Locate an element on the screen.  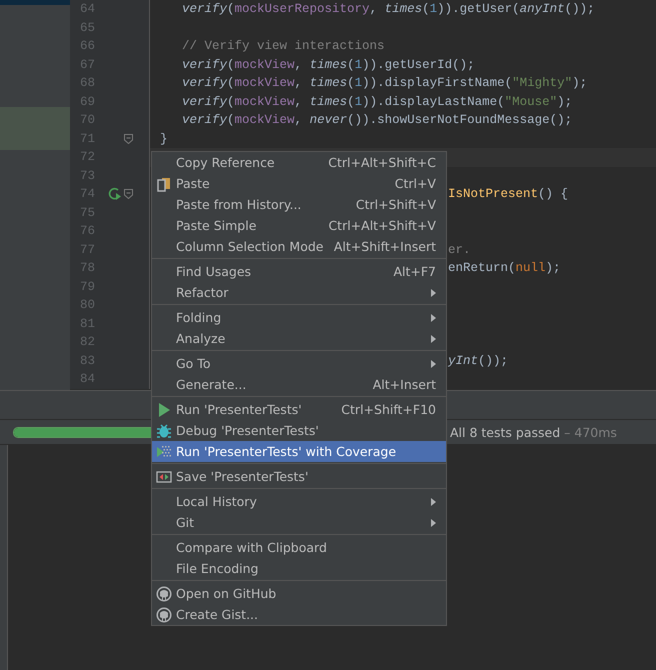
code-fragment: enReturn(null); is located at coordinates (504, 268).